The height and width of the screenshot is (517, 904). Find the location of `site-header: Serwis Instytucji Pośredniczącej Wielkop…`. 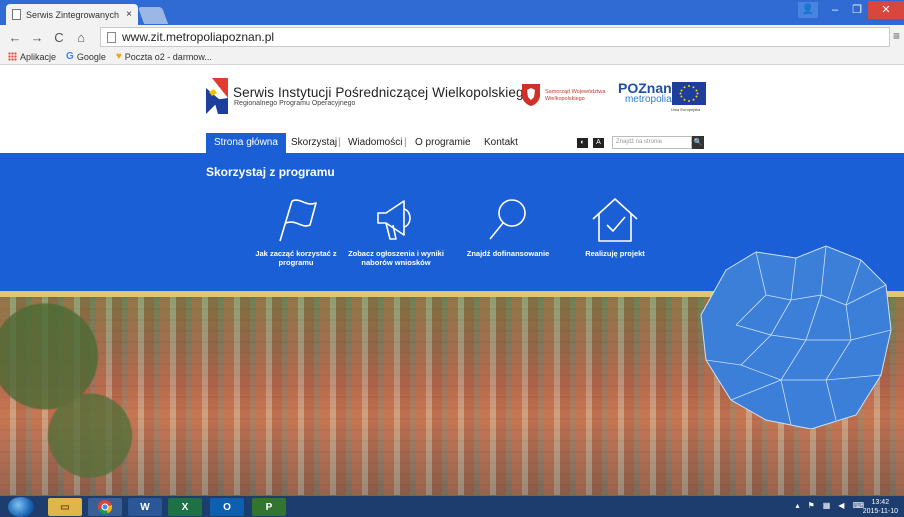

site-header: Serwis Instytucji Pośredniczącej Wielkop… is located at coordinates (452, 97).